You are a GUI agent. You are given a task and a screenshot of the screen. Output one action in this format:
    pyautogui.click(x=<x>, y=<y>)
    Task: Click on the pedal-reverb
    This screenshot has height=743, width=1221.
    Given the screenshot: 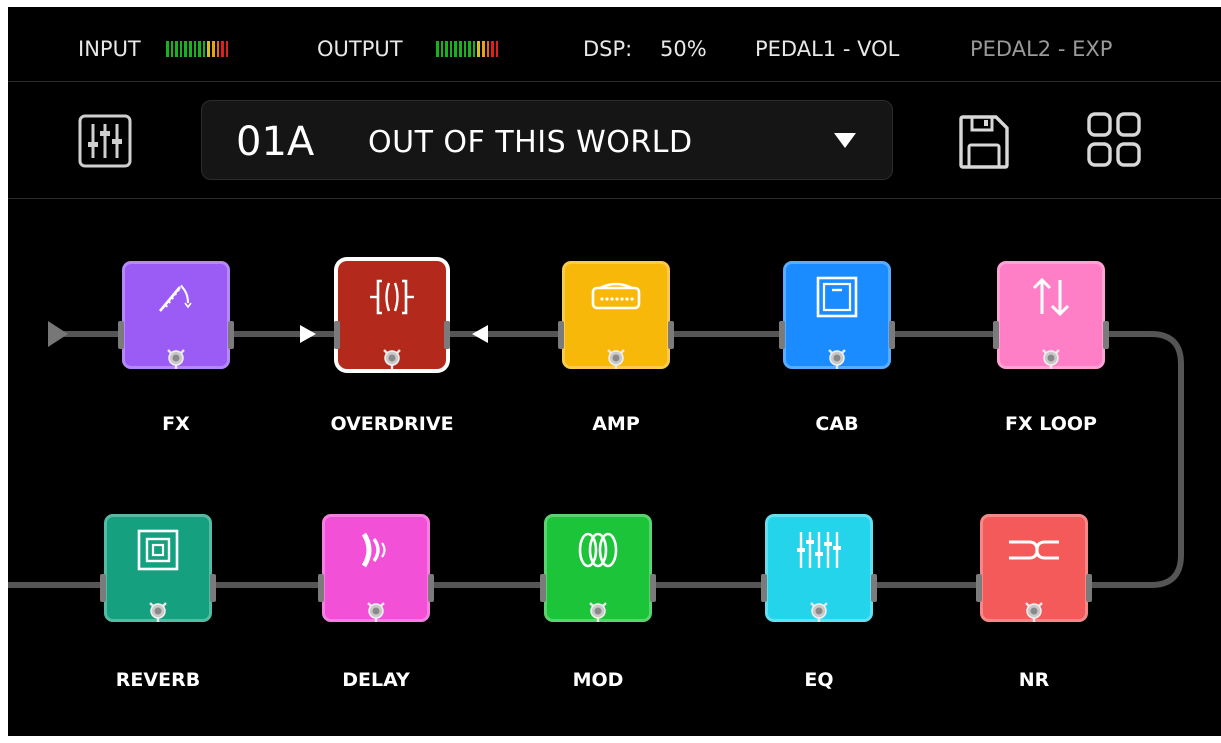 What is the action you would take?
    pyautogui.click(x=158, y=568)
    